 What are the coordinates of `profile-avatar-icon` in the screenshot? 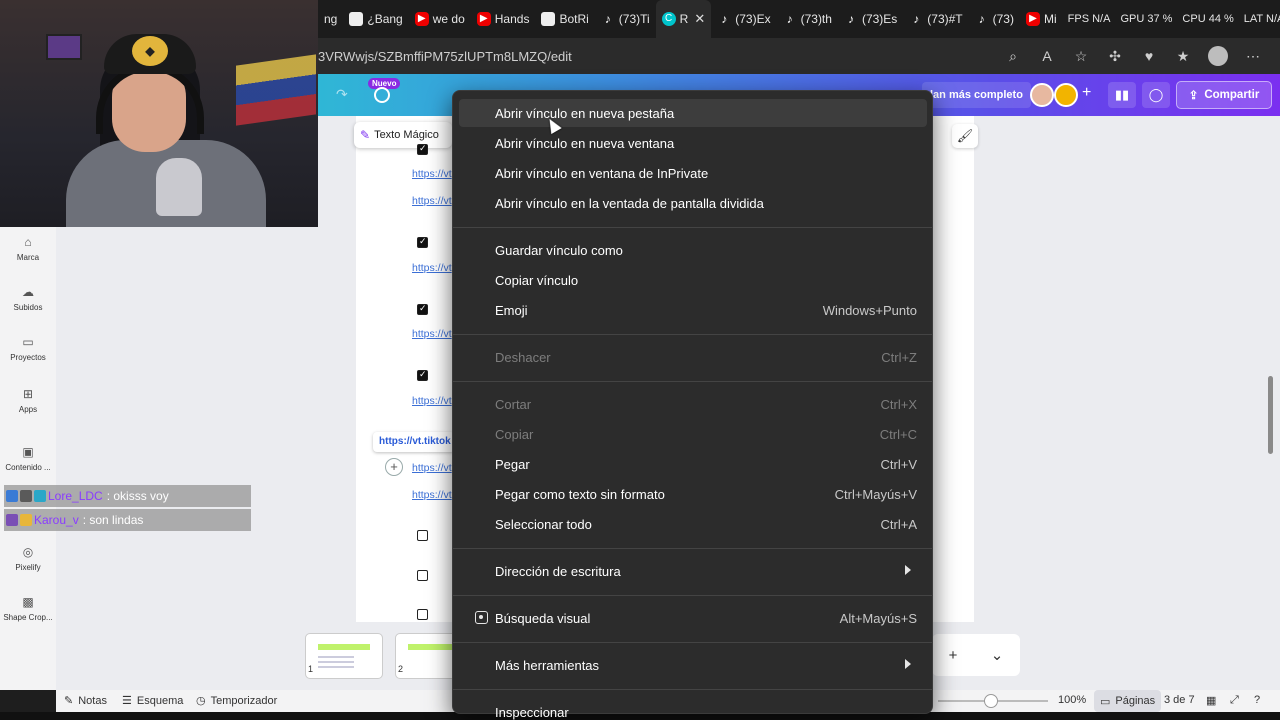 It's located at (1218, 56).